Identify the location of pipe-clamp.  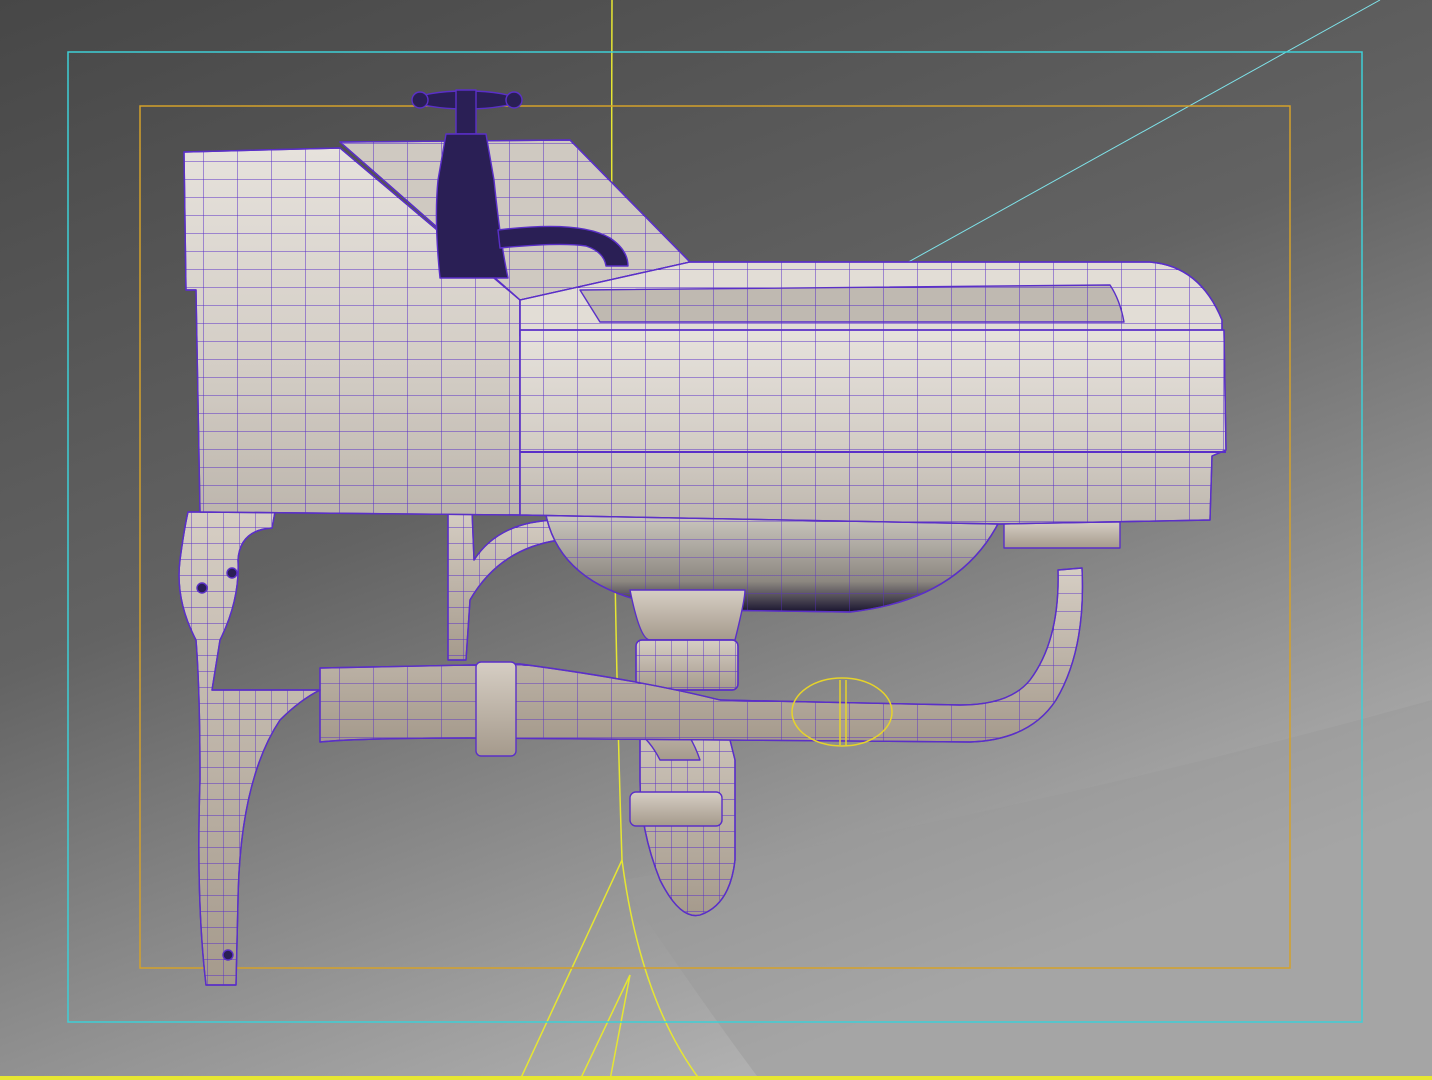
(496, 709).